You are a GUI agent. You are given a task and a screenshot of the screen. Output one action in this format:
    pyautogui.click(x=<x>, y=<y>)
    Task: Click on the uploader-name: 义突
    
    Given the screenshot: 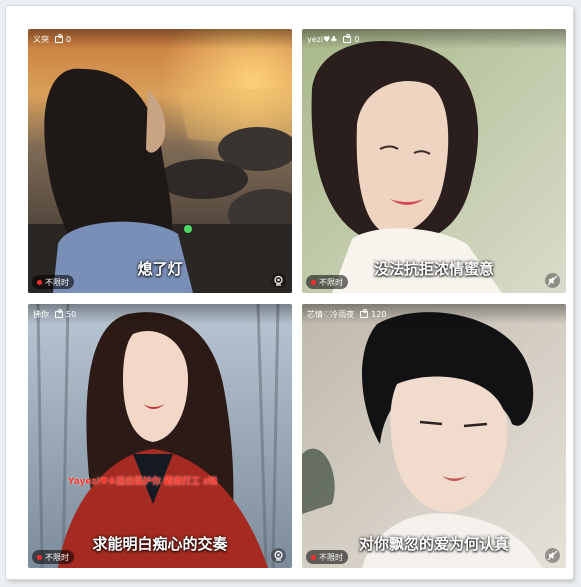 What is the action you would take?
    pyautogui.click(x=41, y=39)
    